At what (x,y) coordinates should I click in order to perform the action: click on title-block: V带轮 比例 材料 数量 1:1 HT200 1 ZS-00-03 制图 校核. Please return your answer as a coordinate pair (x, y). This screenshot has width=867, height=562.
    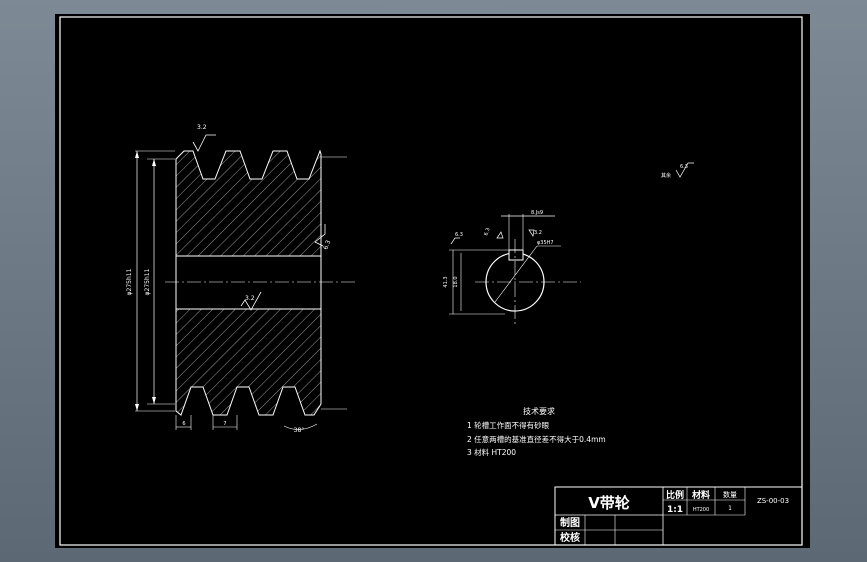
    Looking at the image, I should click on (678, 516).